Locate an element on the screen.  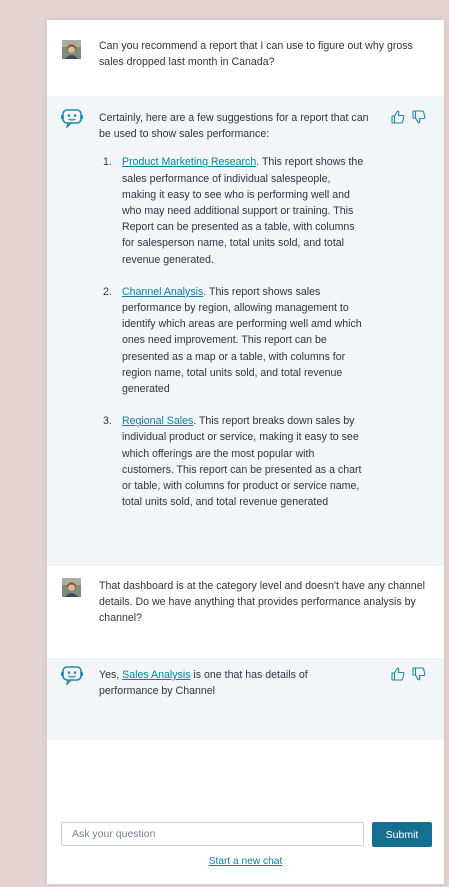
question-input is located at coordinates (212, 834).